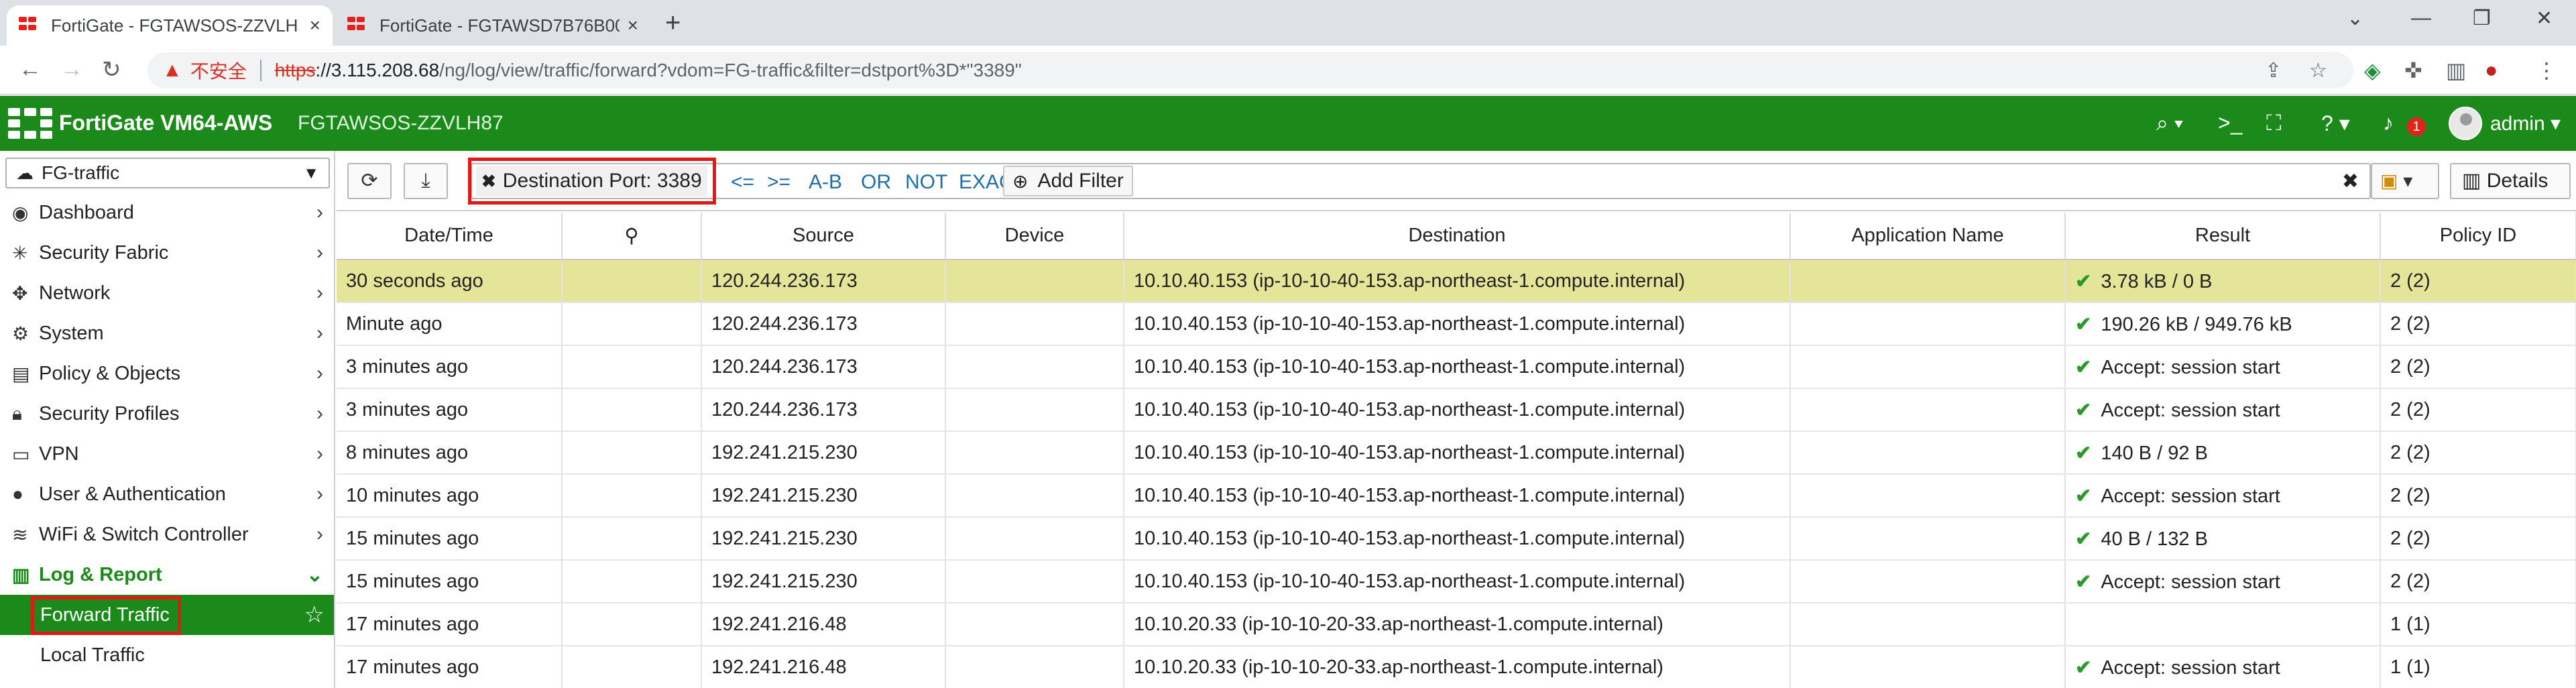  I want to click on extension-icon: ◈, so click(2372, 70).